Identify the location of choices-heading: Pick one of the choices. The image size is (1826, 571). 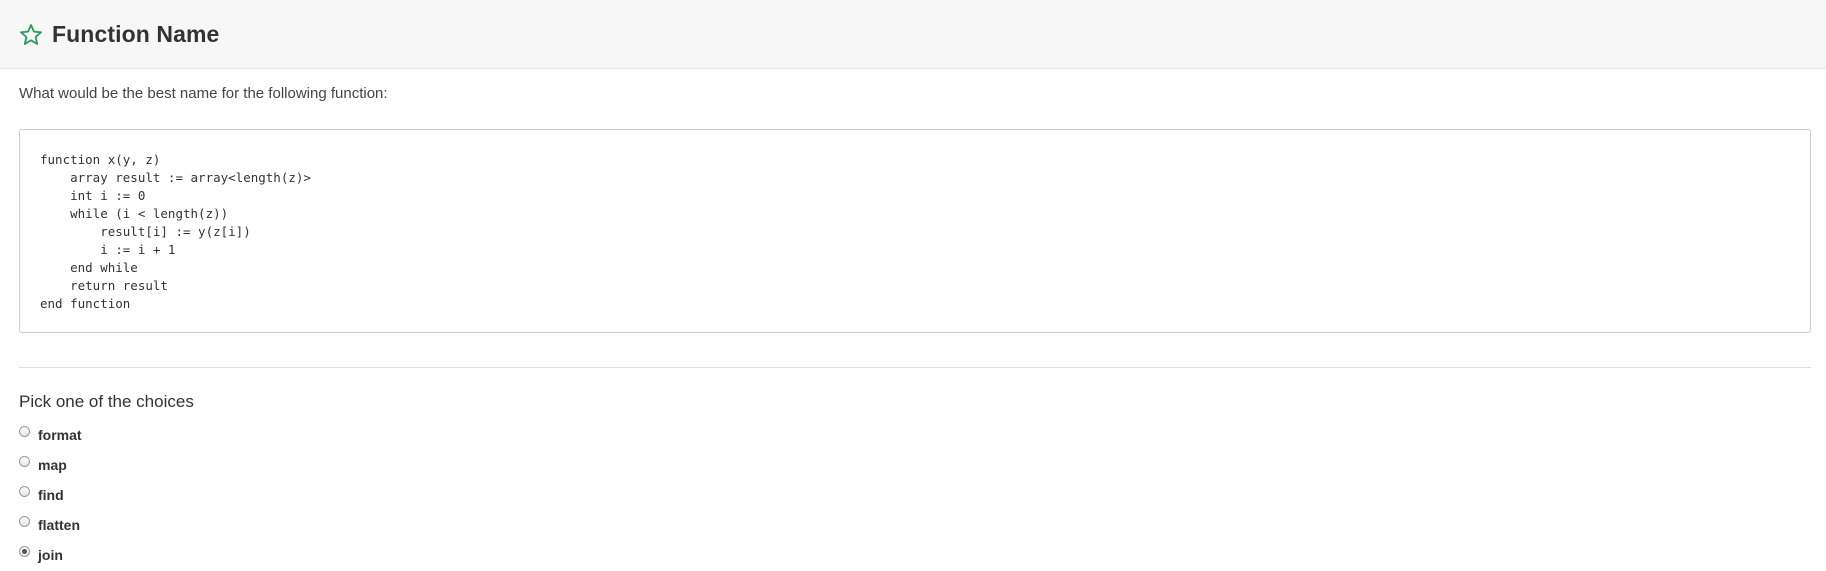
(106, 401).